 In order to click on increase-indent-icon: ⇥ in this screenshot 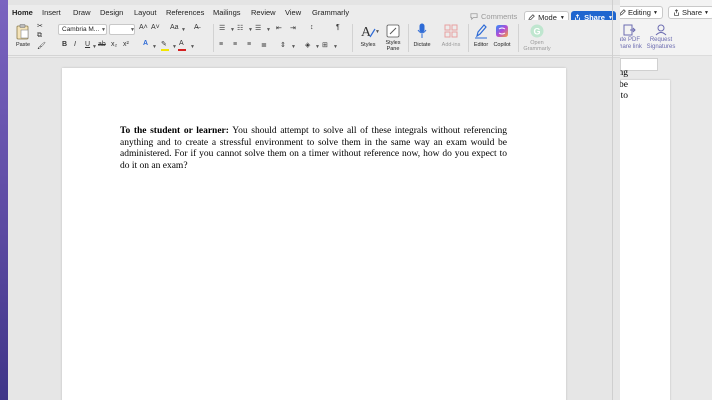, I will do `click(293, 28)`.